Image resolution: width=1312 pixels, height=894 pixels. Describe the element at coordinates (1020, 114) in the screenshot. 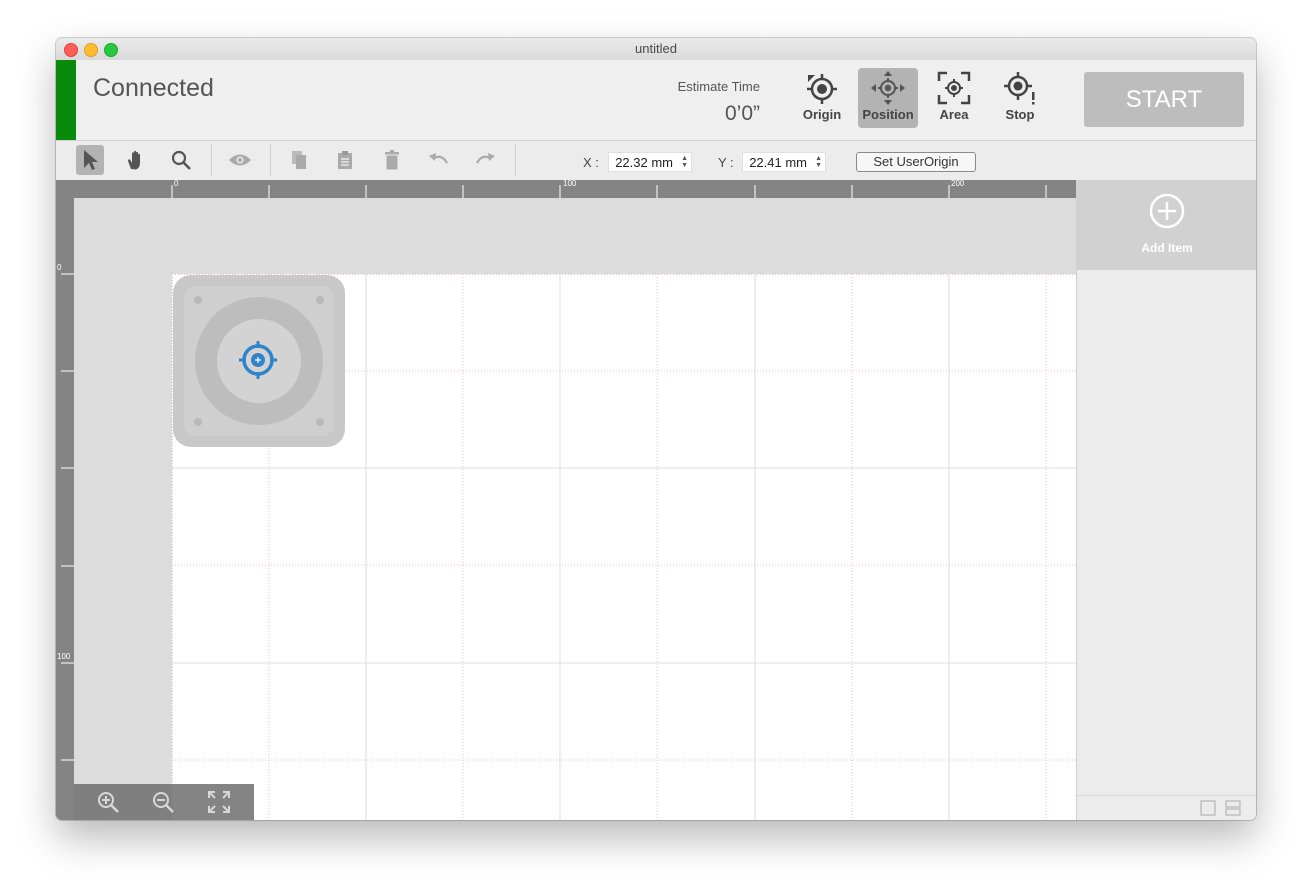

I see `stop-label: Stop` at that location.